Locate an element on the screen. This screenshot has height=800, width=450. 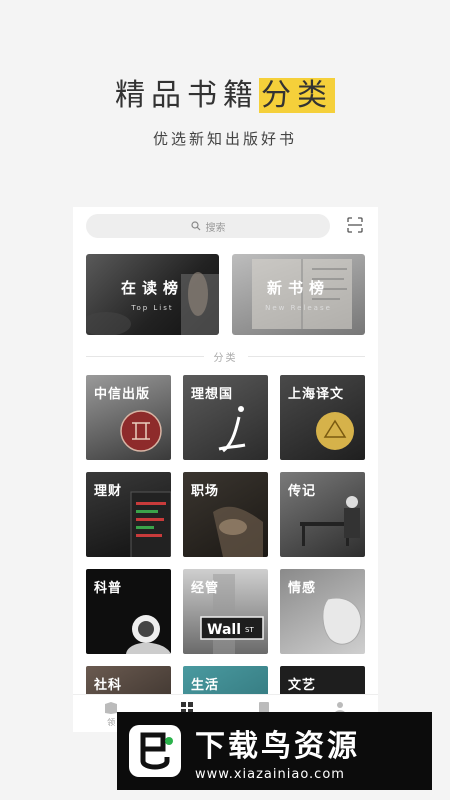
category-label: 文艺 is located at coordinates (302, 685).